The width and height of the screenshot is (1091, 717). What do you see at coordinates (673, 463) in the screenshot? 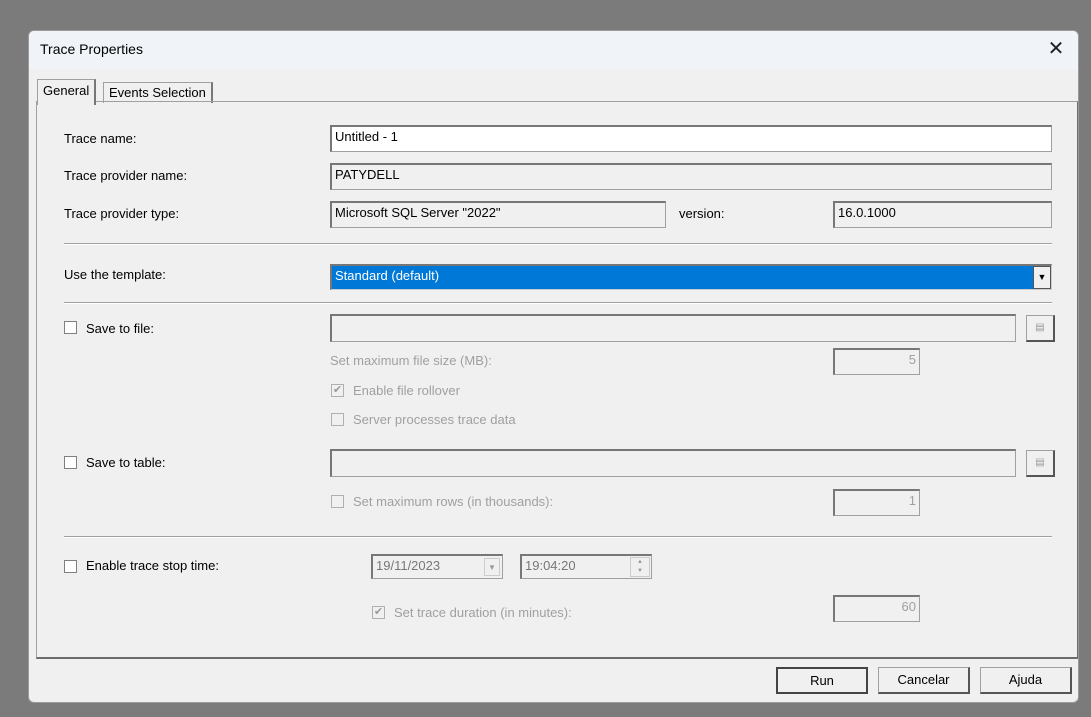
I see `save-to-table-input` at bounding box center [673, 463].